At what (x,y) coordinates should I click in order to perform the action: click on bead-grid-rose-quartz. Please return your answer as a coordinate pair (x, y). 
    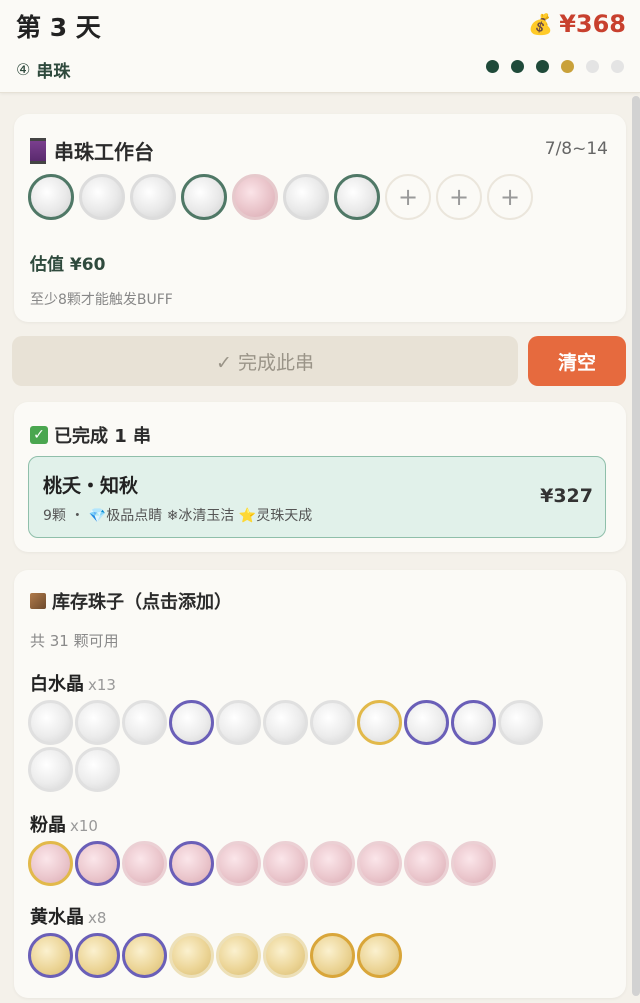
    Looking at the image, I should click on (308, 863).